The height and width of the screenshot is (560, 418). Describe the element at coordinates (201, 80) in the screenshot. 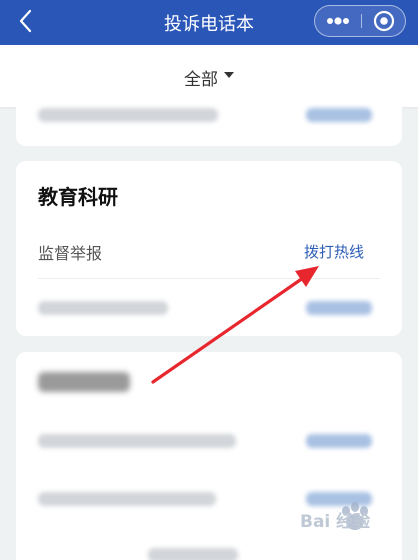

I see `filter-label: 全部` at that location.